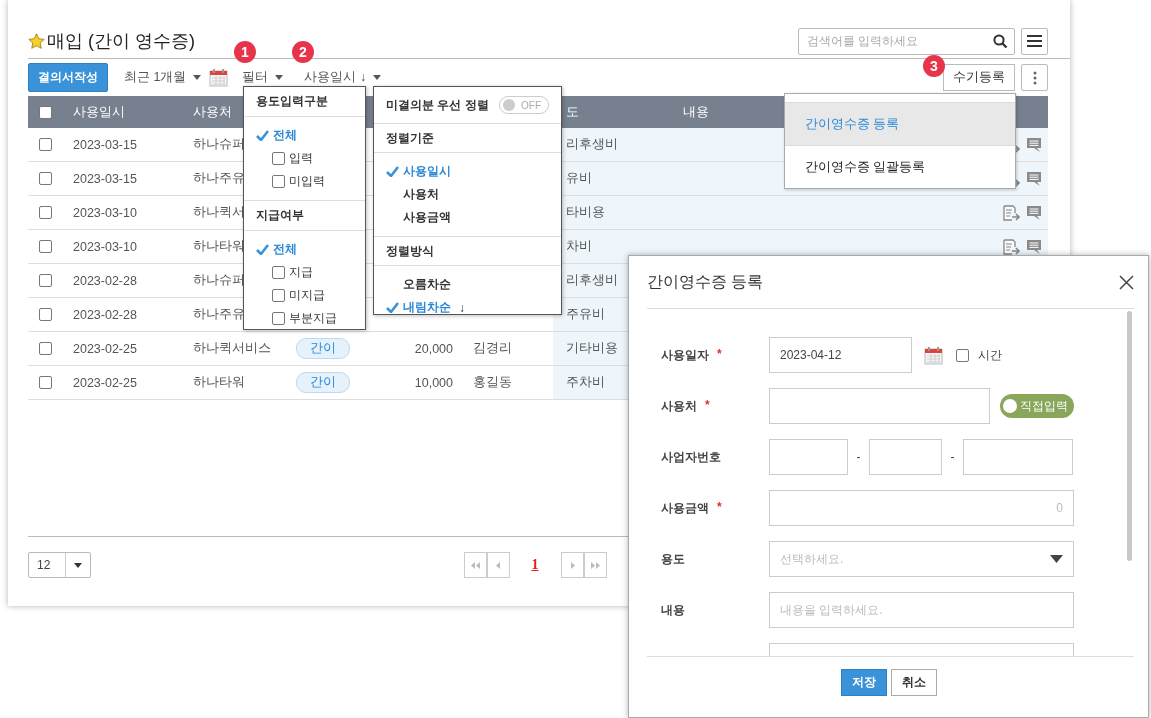 Image resolution: width=1151 pixels, height=718 pixels. I want to click on field-label: 사용처, so click(679, 406).